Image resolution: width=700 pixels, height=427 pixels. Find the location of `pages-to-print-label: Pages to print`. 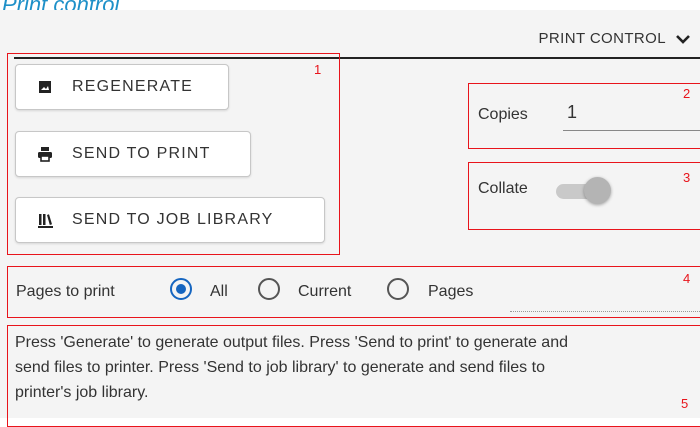

pages-to-print-label: Pages to print is located at coordinates (65, 291).